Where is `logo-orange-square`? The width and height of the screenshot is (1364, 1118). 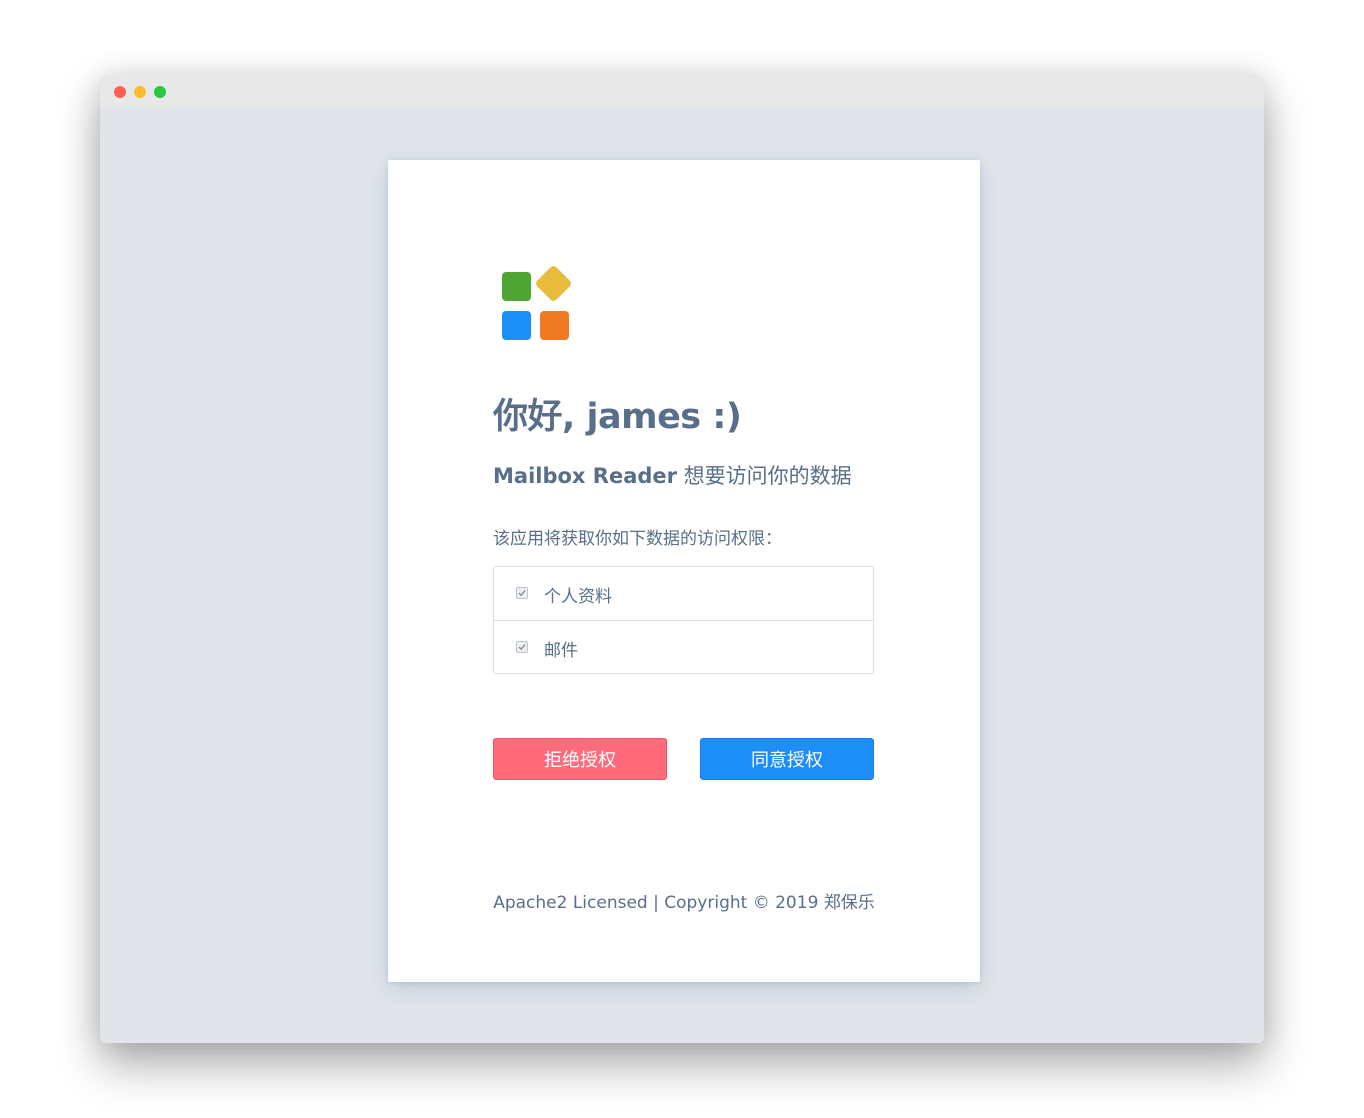 logo-orange-square is located at coordinates (554, 325).